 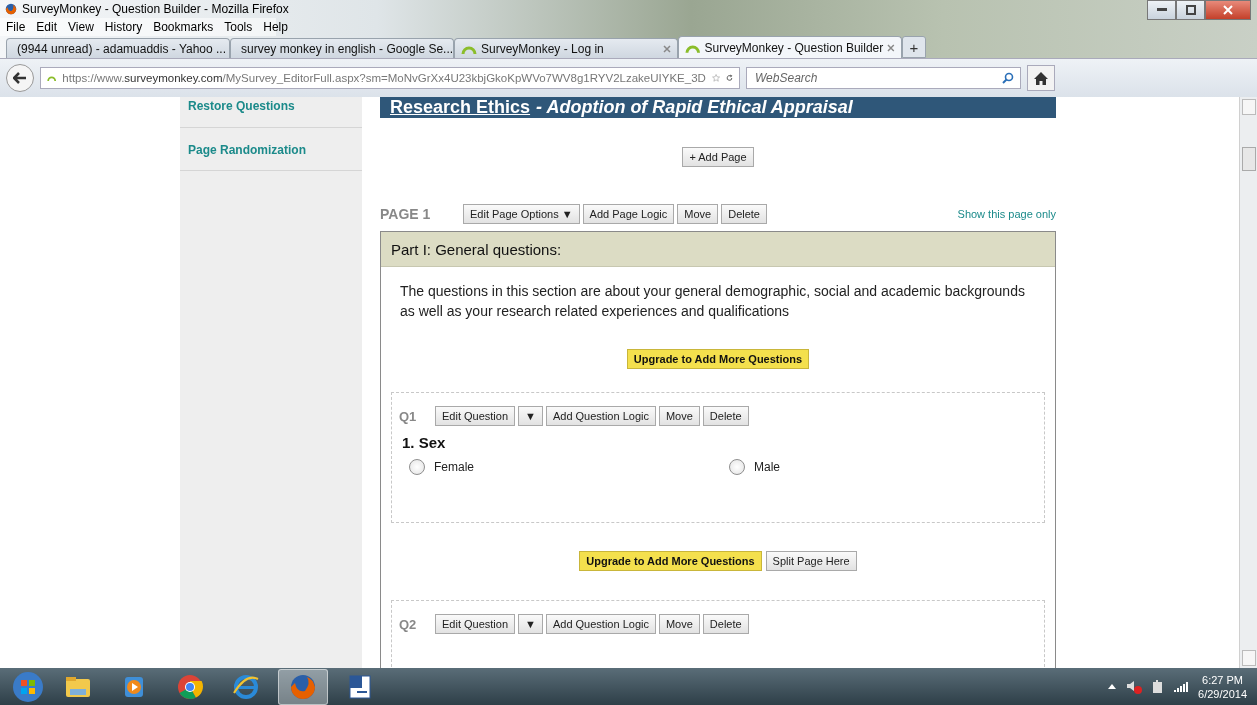 I want to click on start-button, so click(x=28, y=686).